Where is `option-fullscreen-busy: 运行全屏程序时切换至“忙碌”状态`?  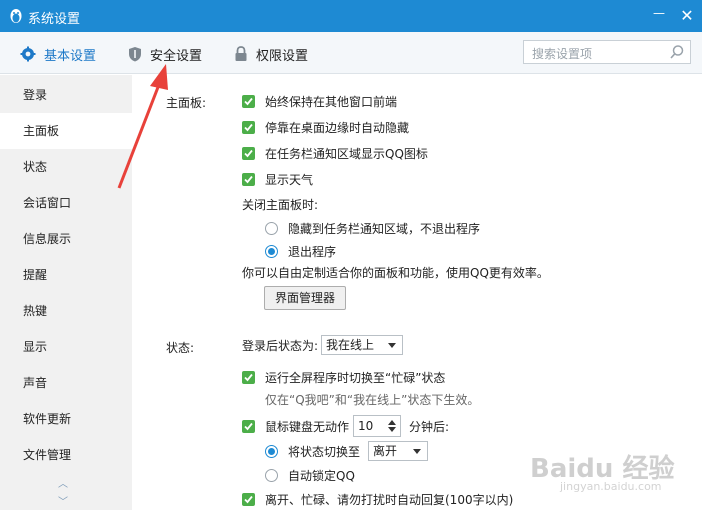 option-fullscreen-busy: 运行全屏程序时切换至“忙碌”状态 is located at coordinates (343, 377).